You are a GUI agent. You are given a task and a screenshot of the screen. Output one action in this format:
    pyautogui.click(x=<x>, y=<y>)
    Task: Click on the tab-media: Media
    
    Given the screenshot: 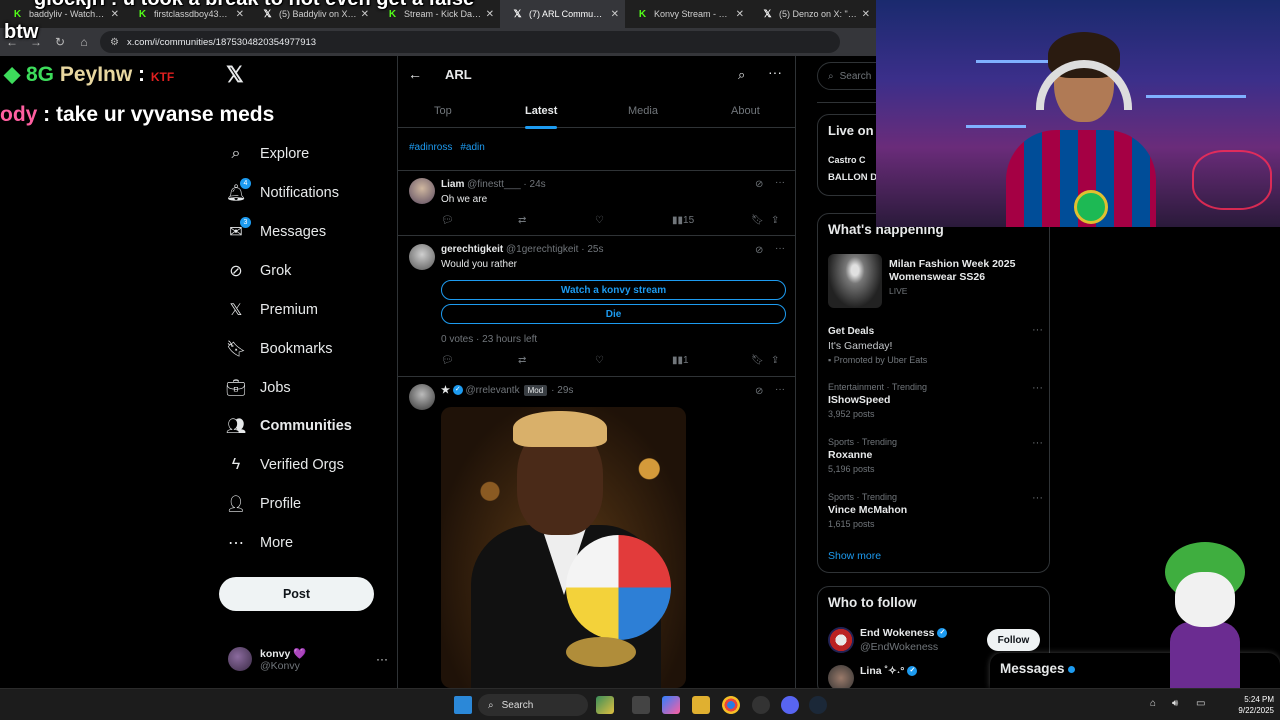 What is the action you would take?
    pyautogui.click(x=643, y=111)
    